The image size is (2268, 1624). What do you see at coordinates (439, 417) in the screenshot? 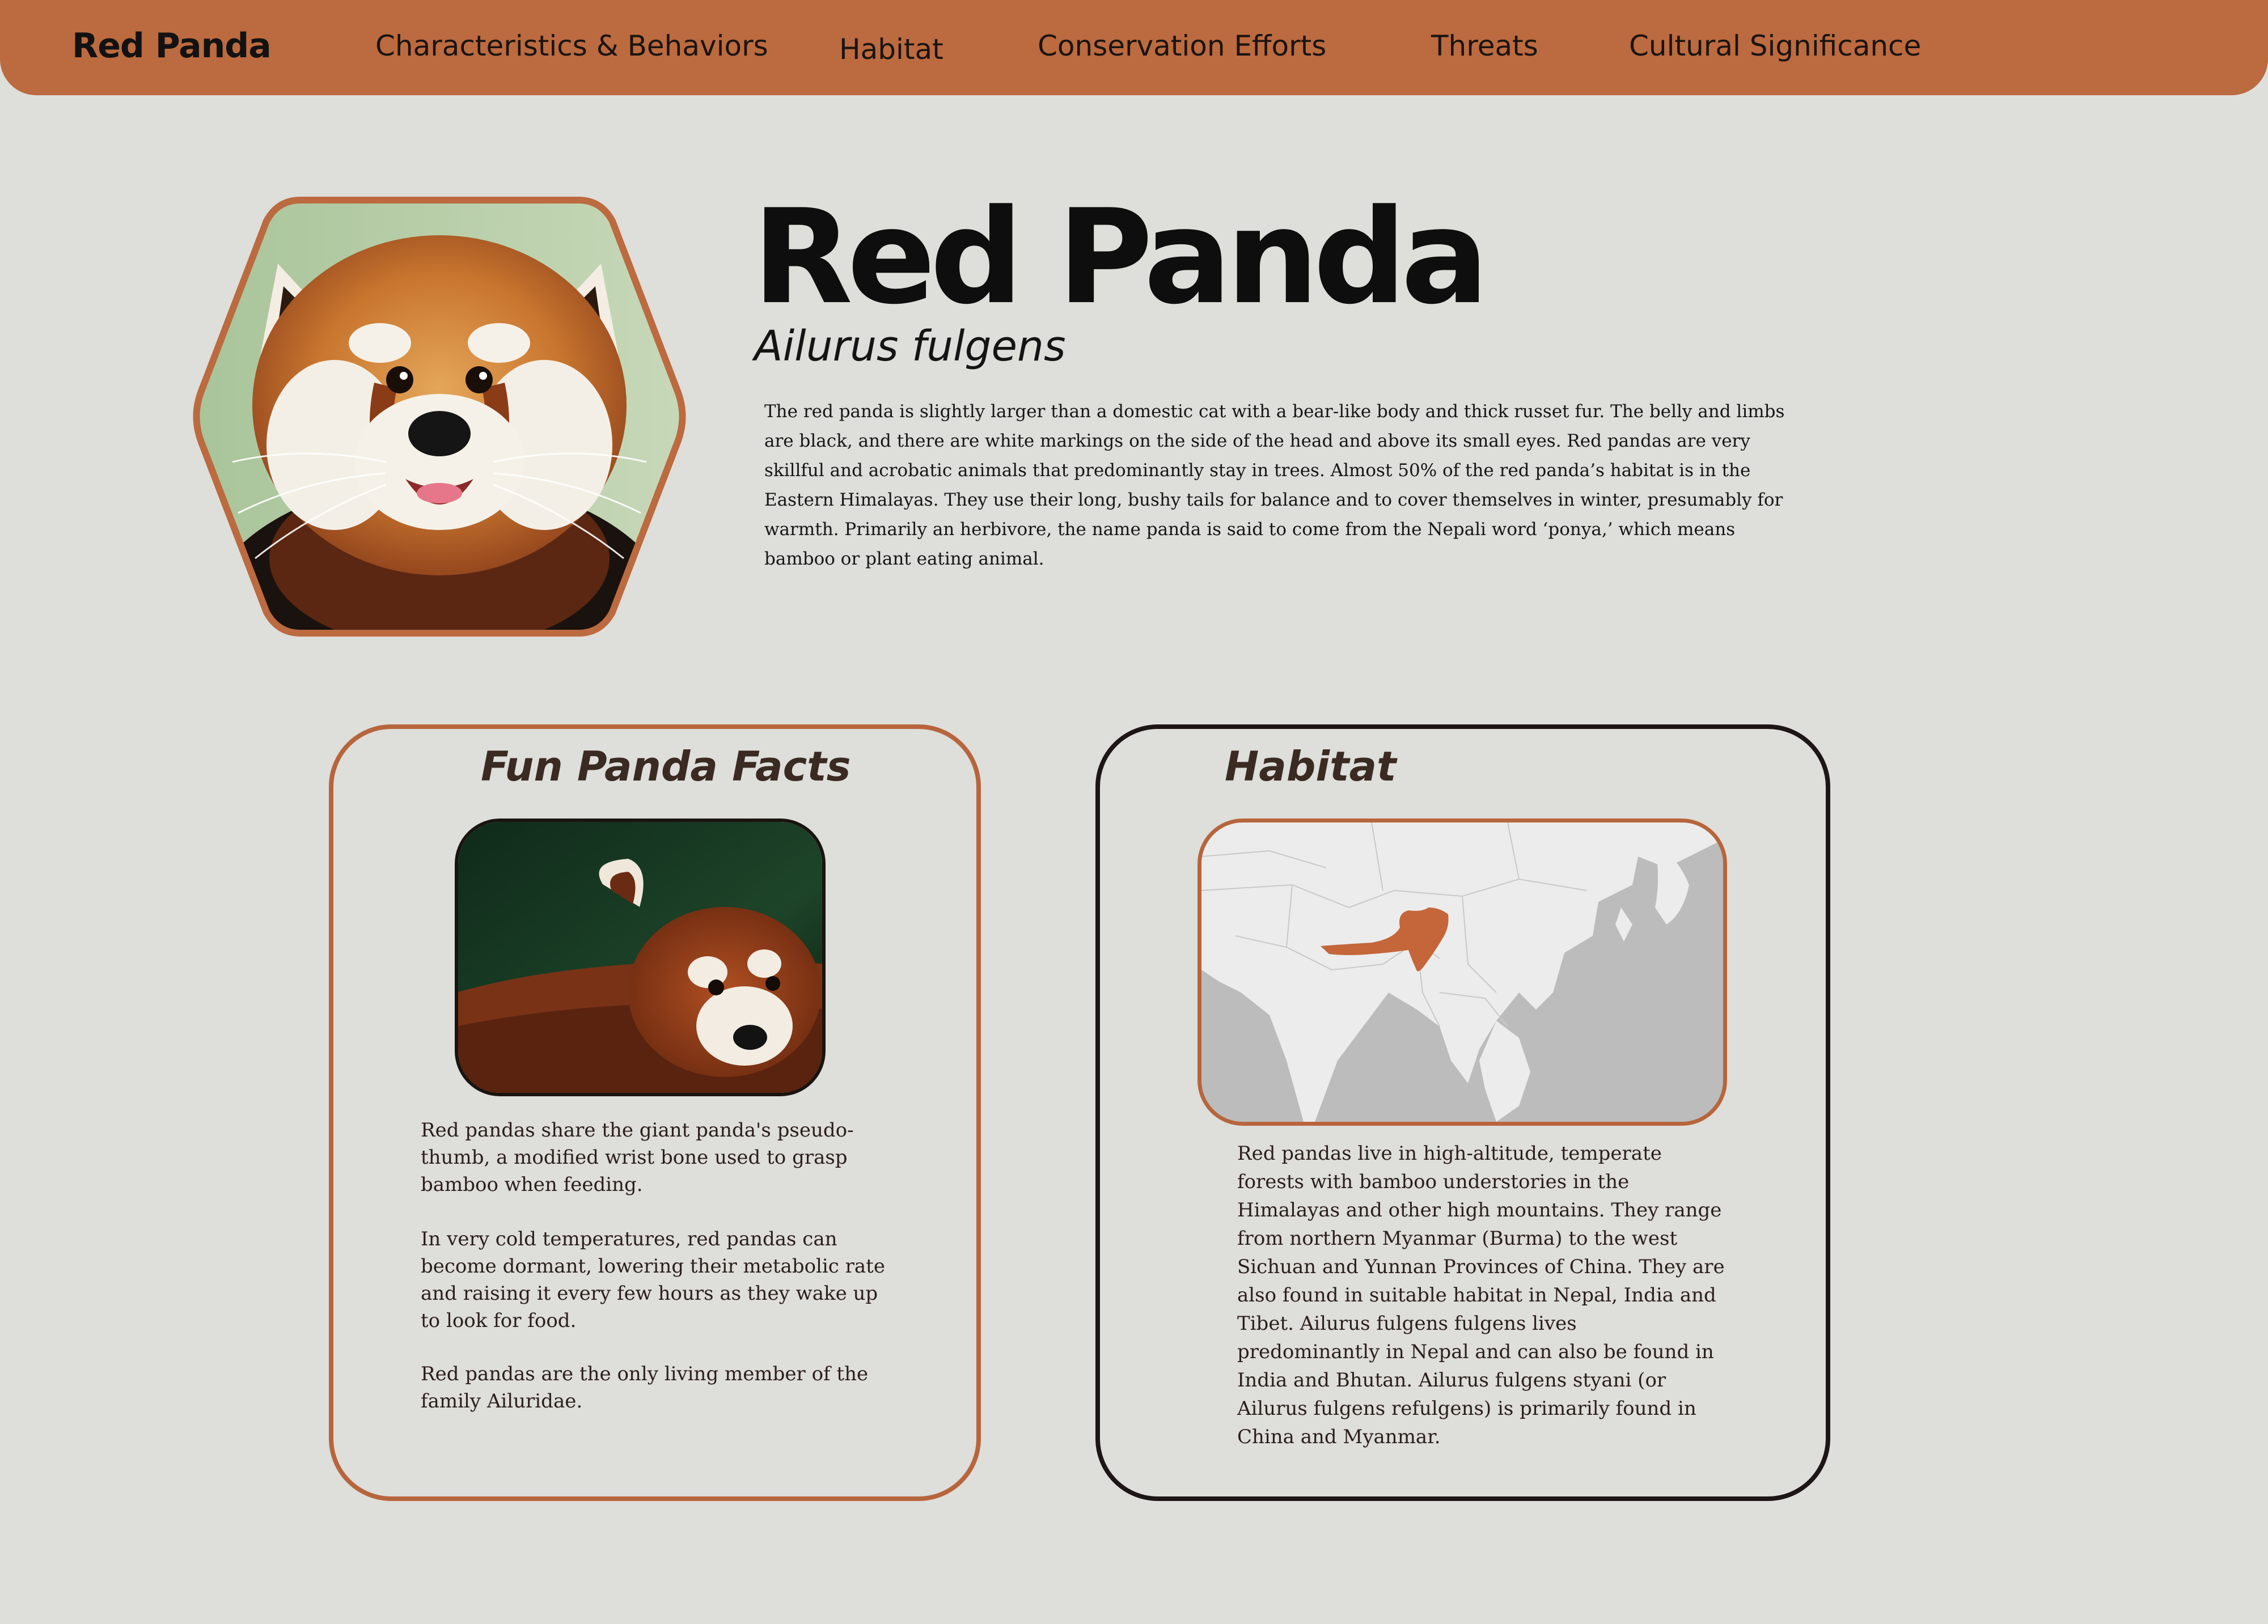
I see `hero-panda-photo` at bounding box center [439, 417].